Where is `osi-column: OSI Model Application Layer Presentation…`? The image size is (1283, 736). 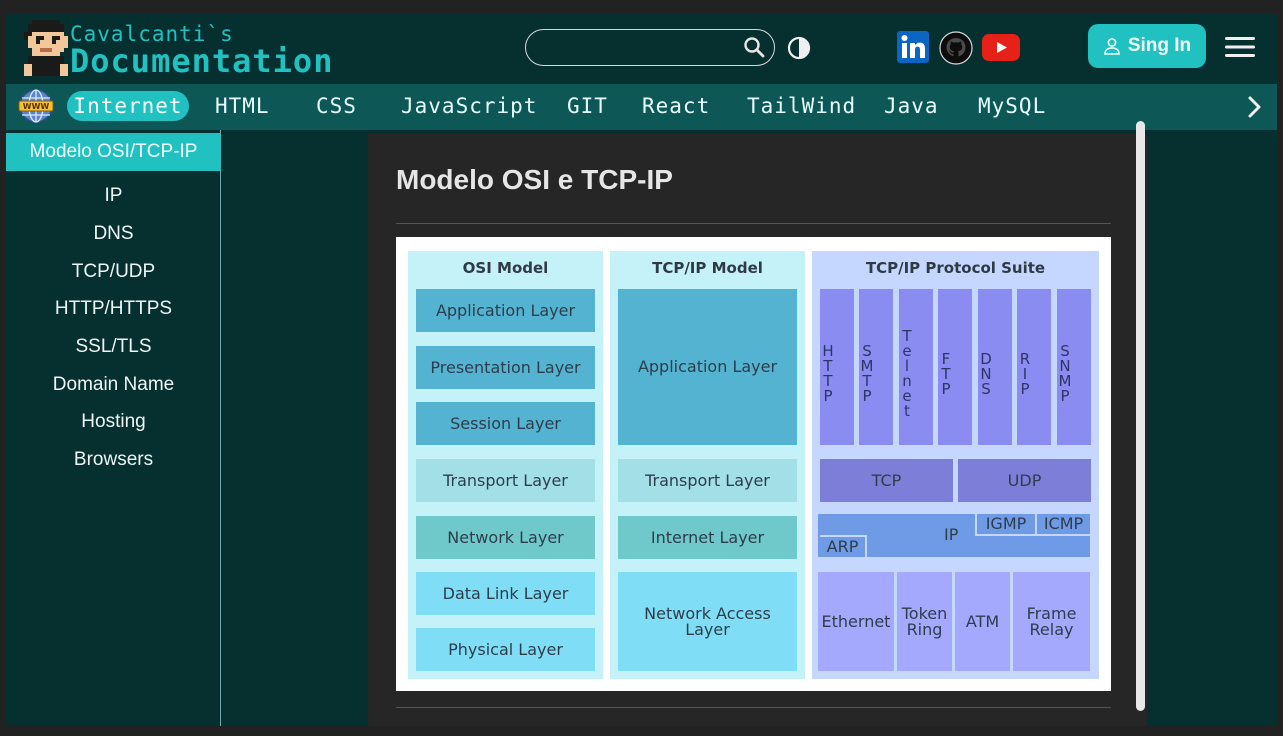 osi-column: OSI Model Application Layer Presentation… is located at coordinates (505, 465).